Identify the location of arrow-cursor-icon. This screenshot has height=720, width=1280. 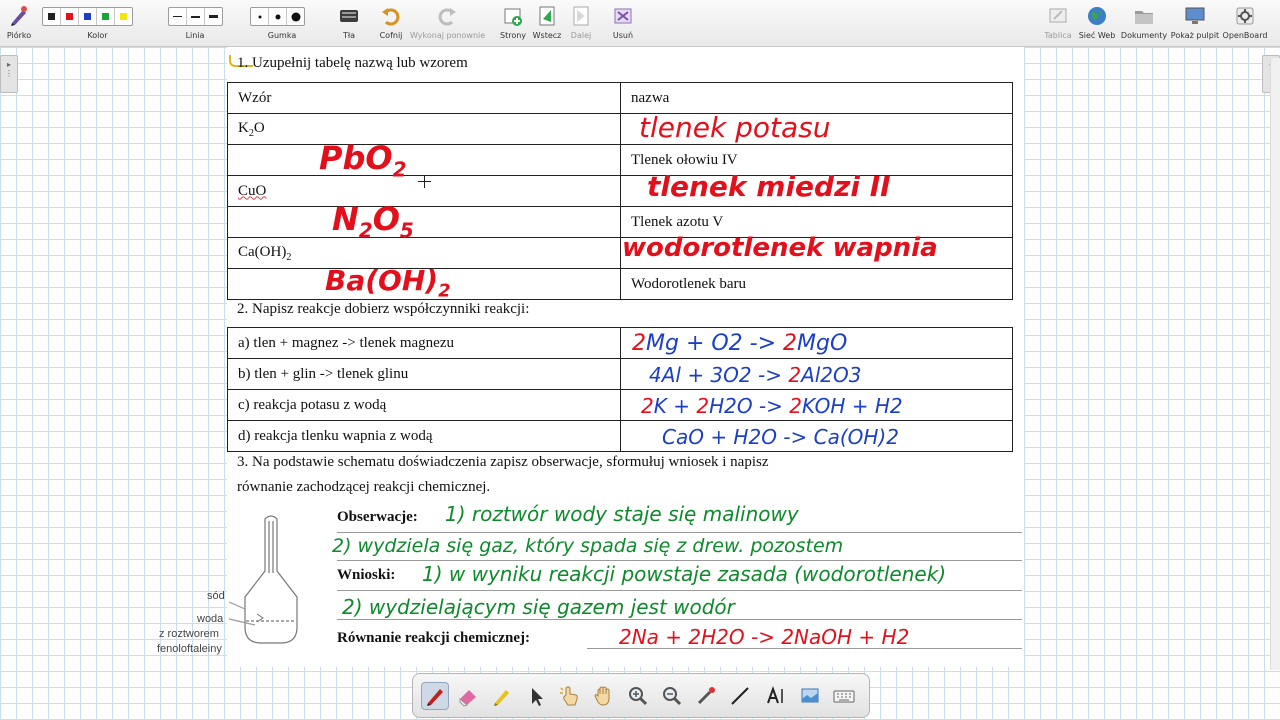
(537, 697).